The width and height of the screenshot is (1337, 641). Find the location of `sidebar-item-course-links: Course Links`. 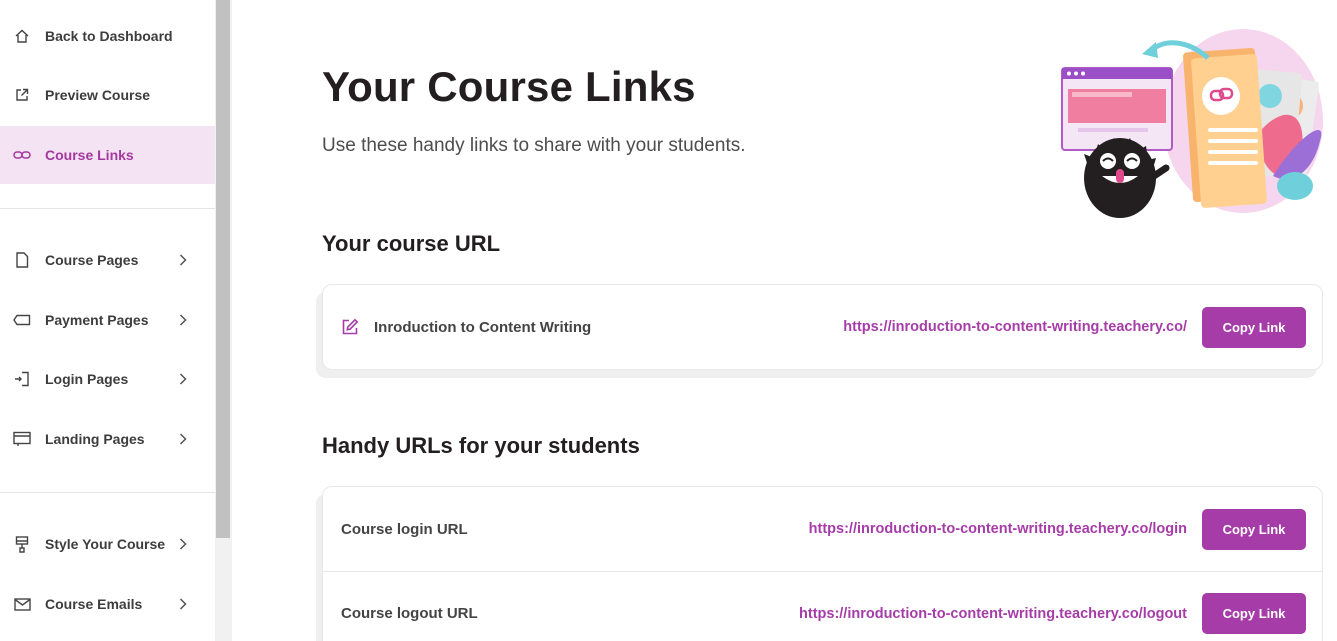

sidebar-item-course-links: Course Links is located at coordinates (107, 155).